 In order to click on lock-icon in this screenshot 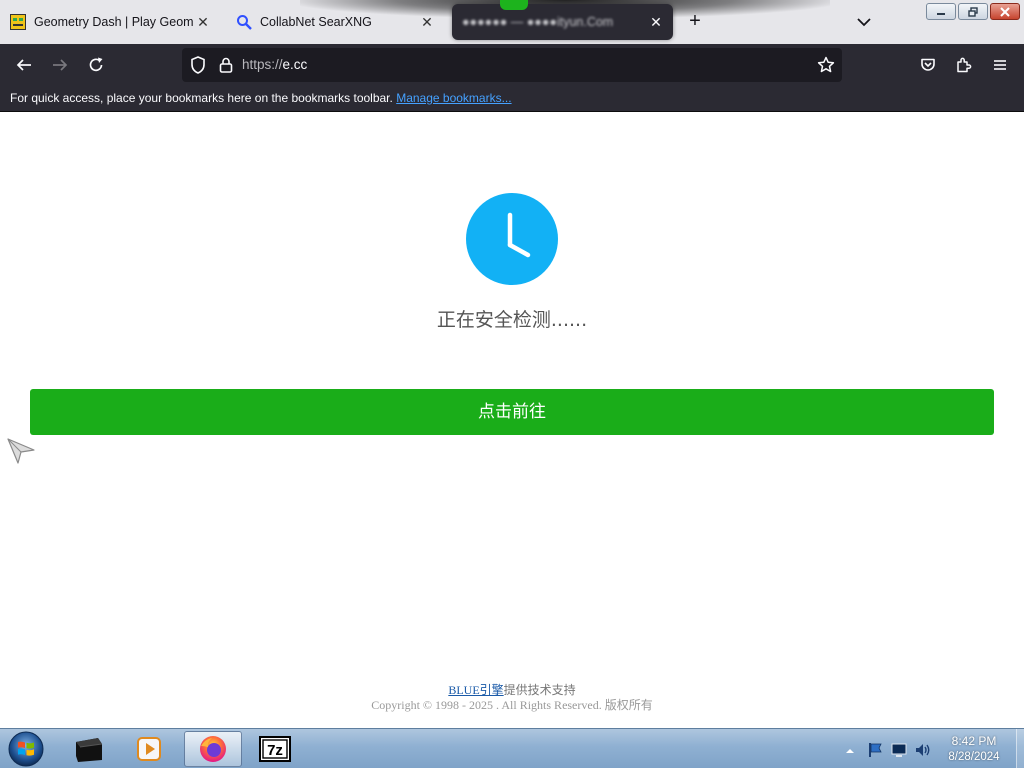, I will do `click(226, 65)`.